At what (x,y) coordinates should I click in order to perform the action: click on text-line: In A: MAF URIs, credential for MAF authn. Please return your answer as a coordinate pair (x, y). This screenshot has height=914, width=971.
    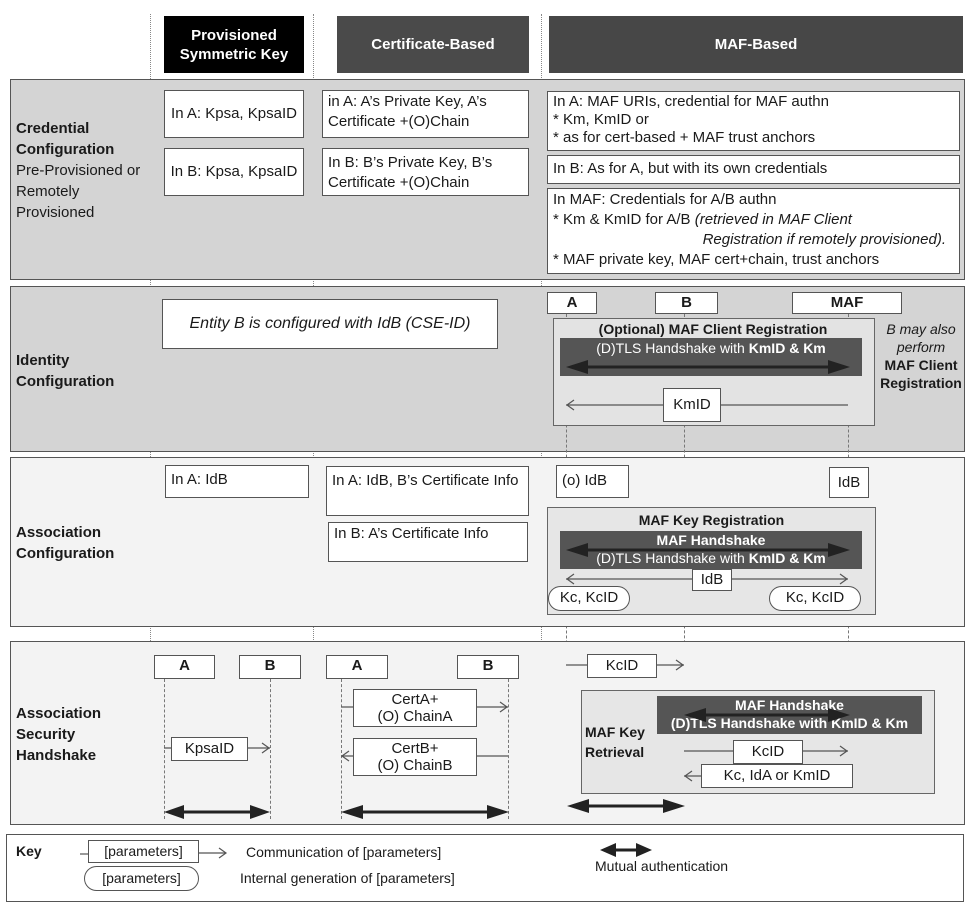
    Looking at the image, I should click on (691, 101).